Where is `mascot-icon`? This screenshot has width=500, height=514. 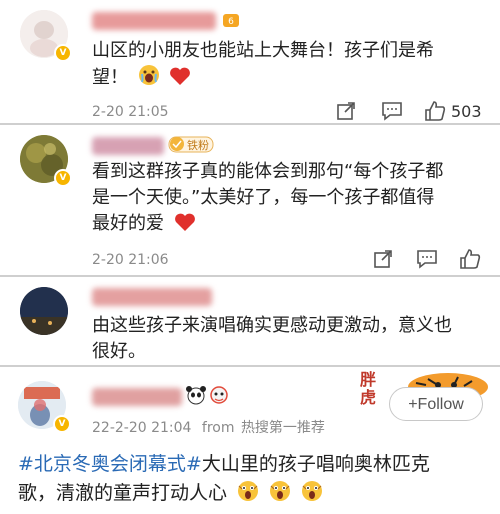 mascot-icon is located at coordinates (219, 396).